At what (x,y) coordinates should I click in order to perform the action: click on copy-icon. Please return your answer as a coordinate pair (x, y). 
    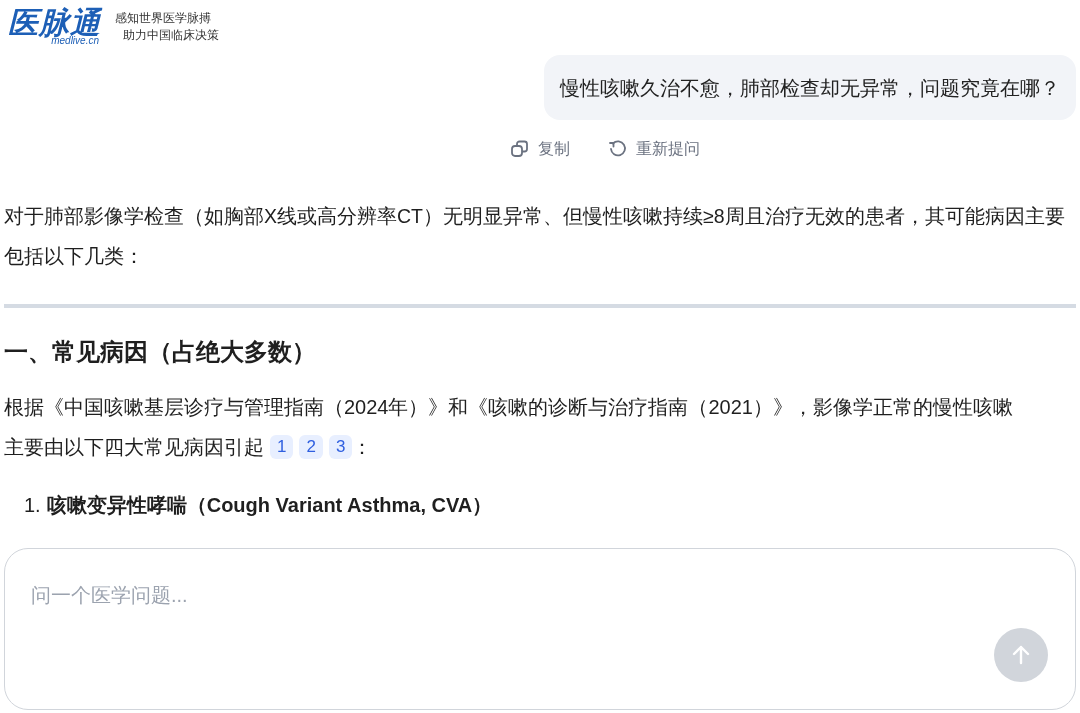
    Looking at the image, I should click on (520, 149).